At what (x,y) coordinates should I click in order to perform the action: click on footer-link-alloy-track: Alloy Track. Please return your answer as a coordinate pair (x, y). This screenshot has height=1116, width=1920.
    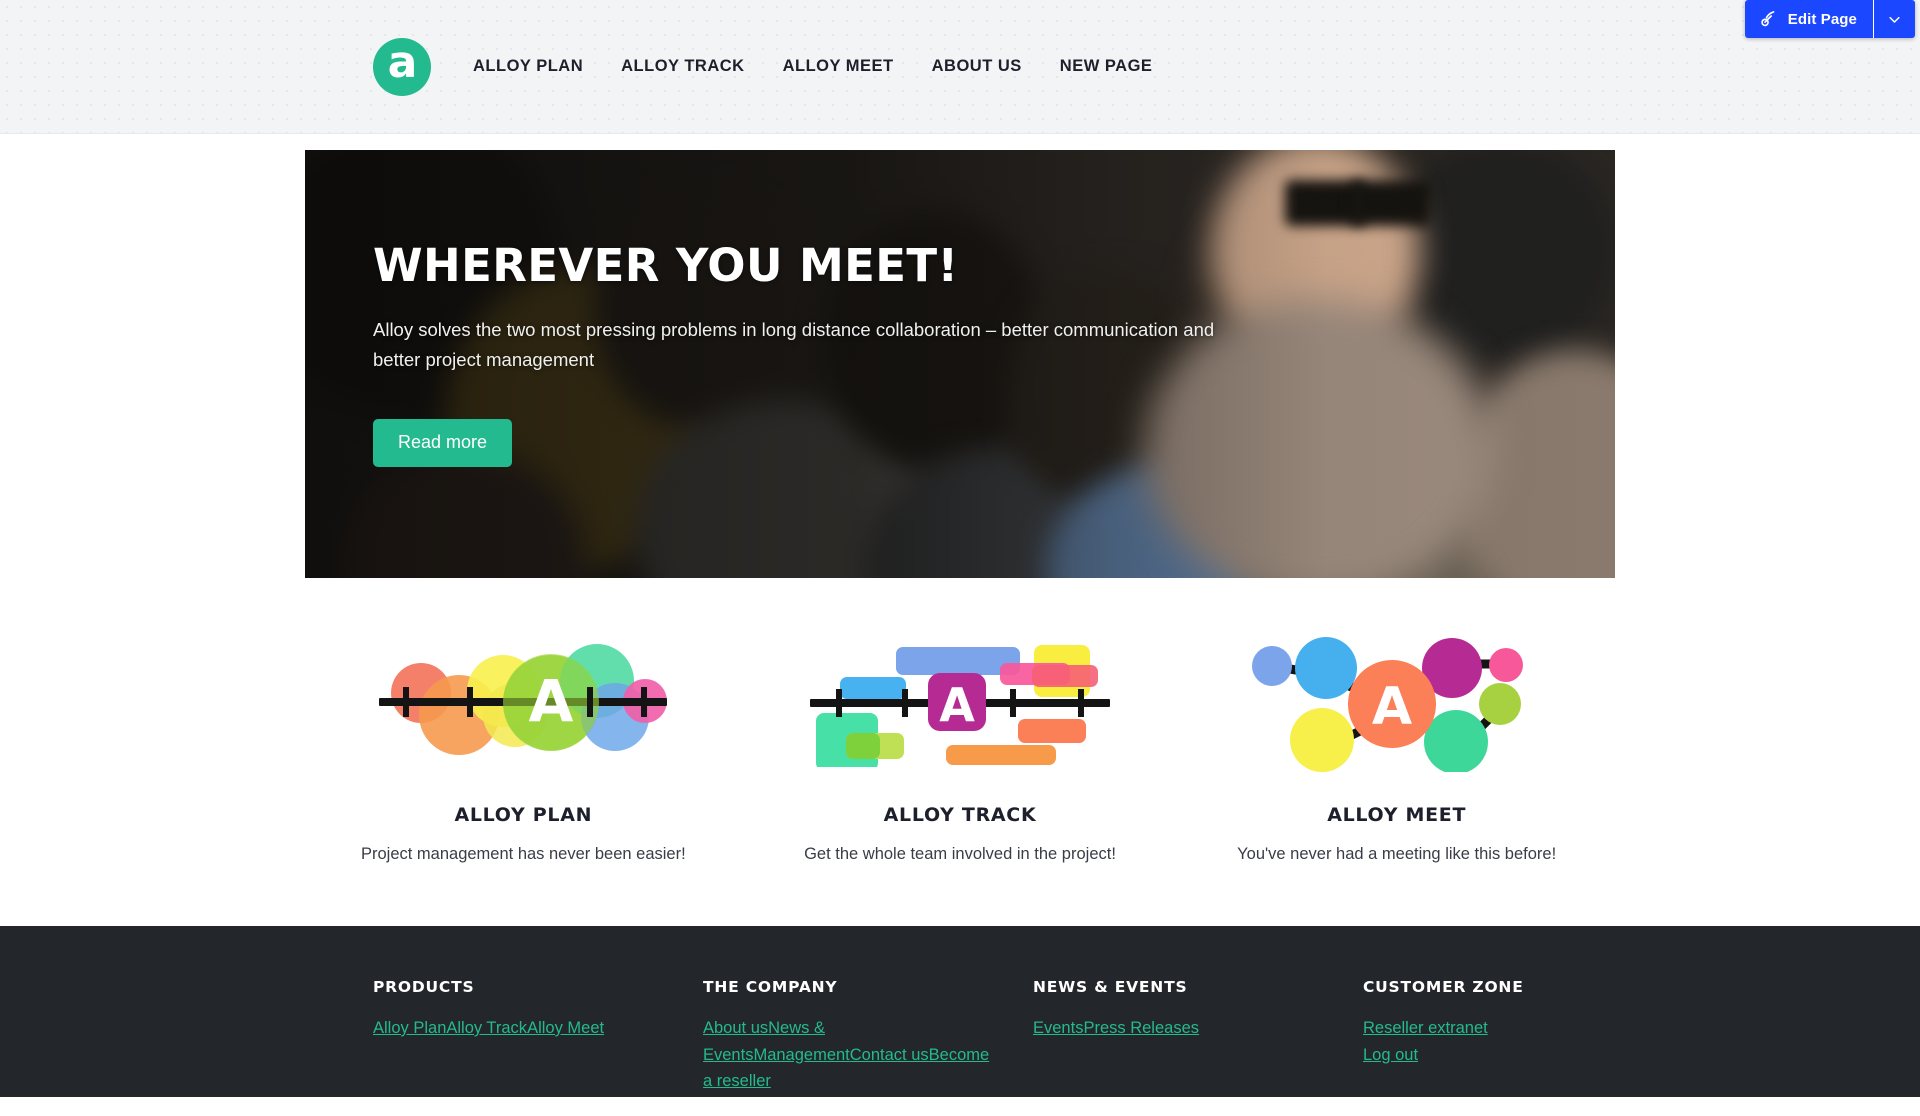
    Looking at the image, I should click on (486, 1028).